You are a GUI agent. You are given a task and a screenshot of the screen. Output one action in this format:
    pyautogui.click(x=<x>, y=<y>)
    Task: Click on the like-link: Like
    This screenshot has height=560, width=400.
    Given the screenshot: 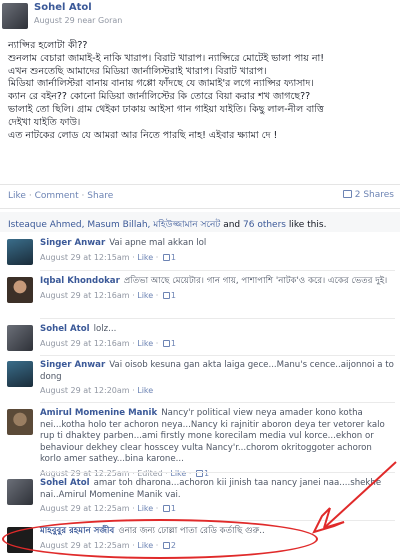 What is the action you would take?
    pyautogui.click(x=17, y=196)
    